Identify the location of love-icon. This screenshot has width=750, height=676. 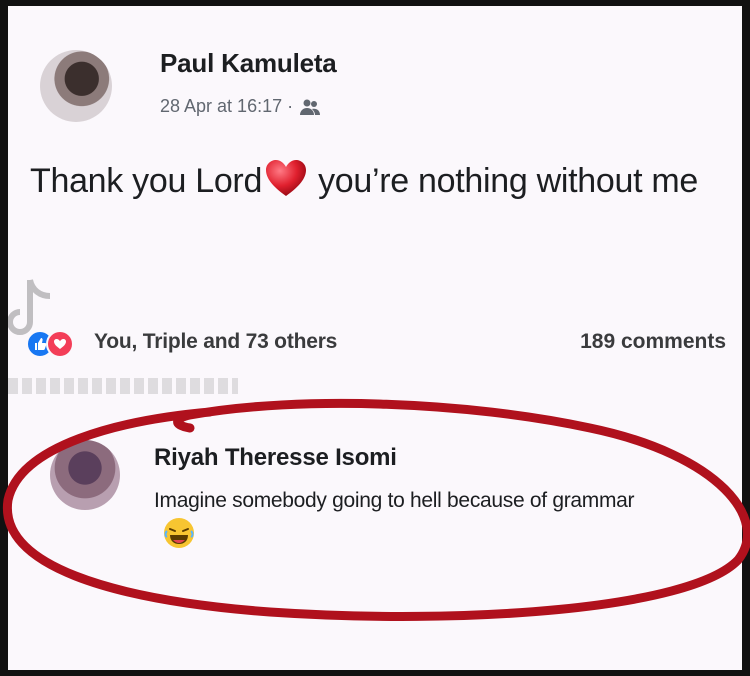
(60, 344).